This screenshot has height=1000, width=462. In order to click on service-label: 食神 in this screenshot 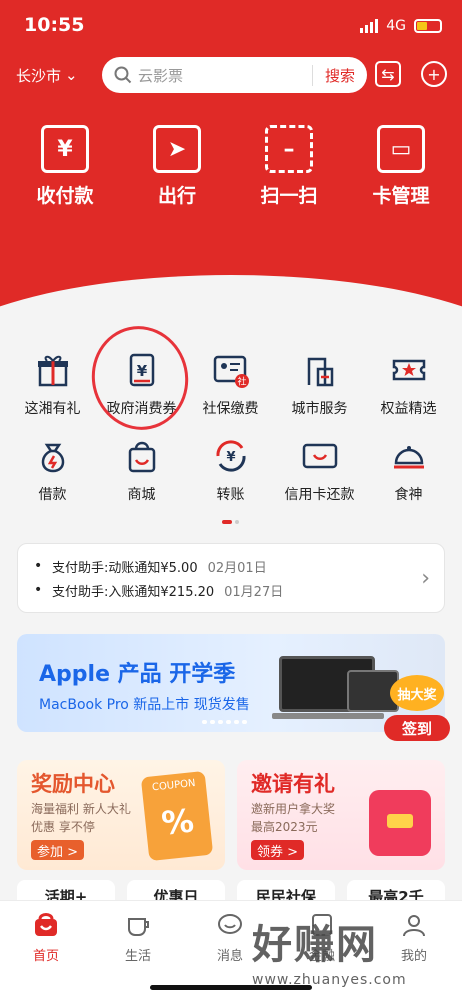, I will do `click(408, 495)`.